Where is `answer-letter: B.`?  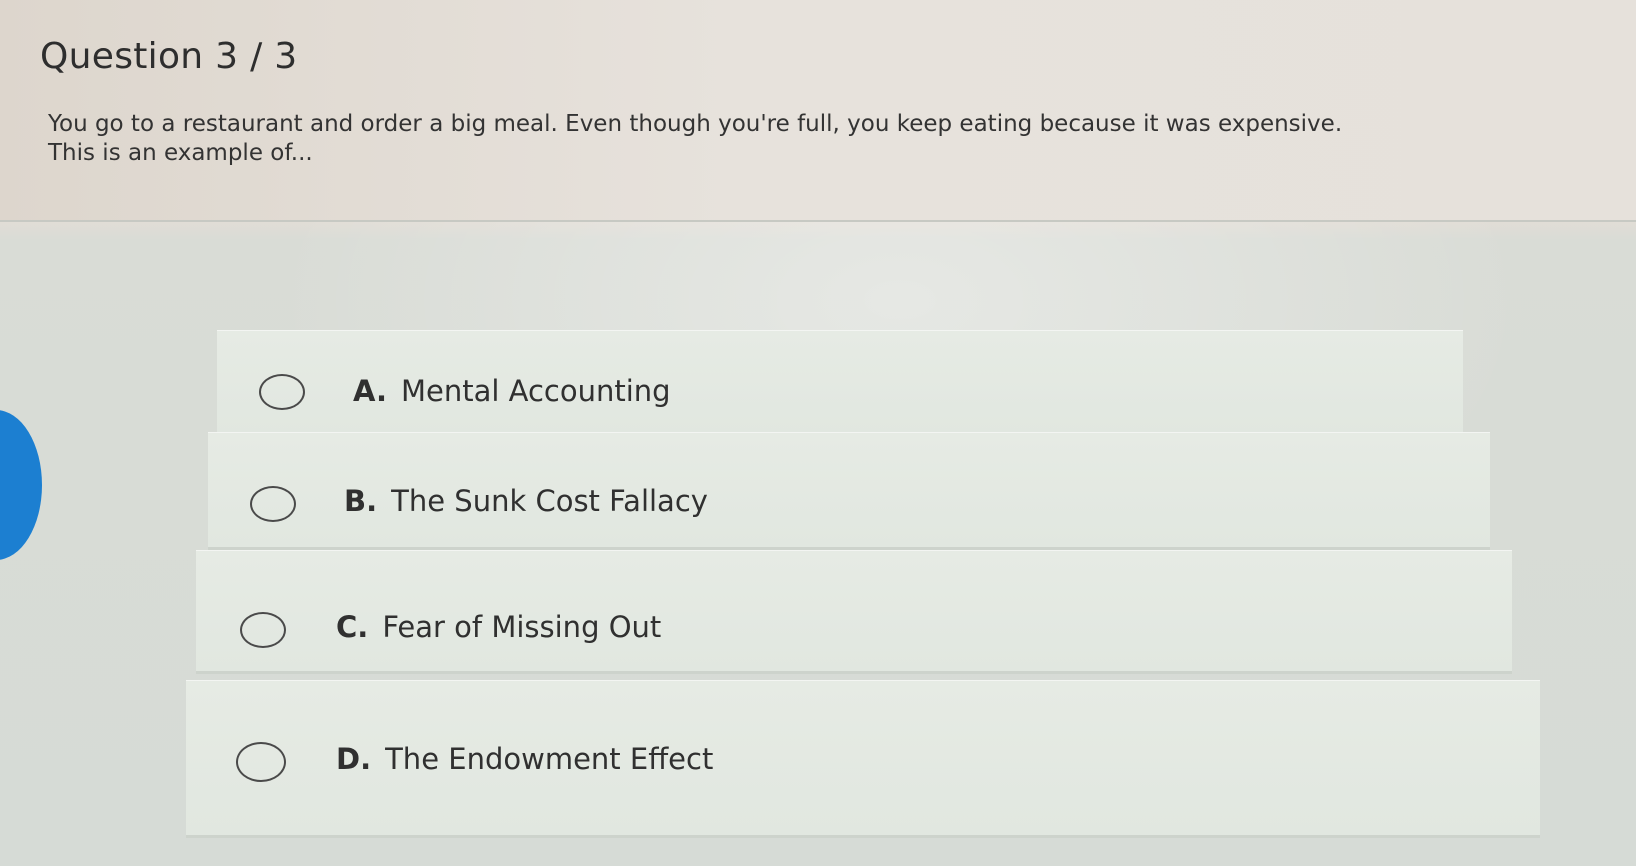 answer-letter: B. is located at coordinates (361, 501).